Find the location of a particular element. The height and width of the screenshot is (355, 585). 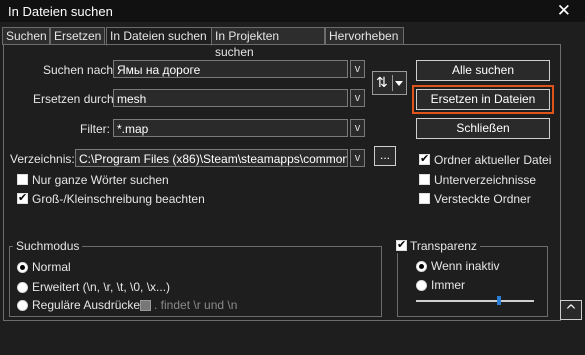

follow-current-doc-checkbox is located at coordinates (424, 158).